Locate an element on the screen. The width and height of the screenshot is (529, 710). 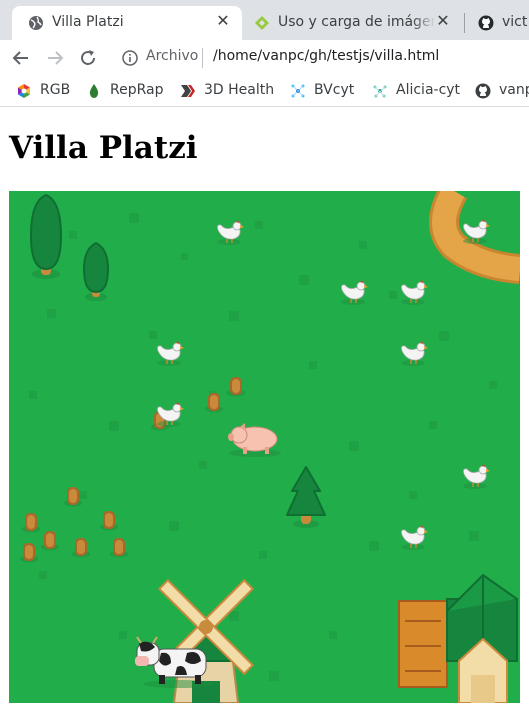
url-text: /home/vanpc/gh/testjs/villa.html is located at coordinates (326, 56).